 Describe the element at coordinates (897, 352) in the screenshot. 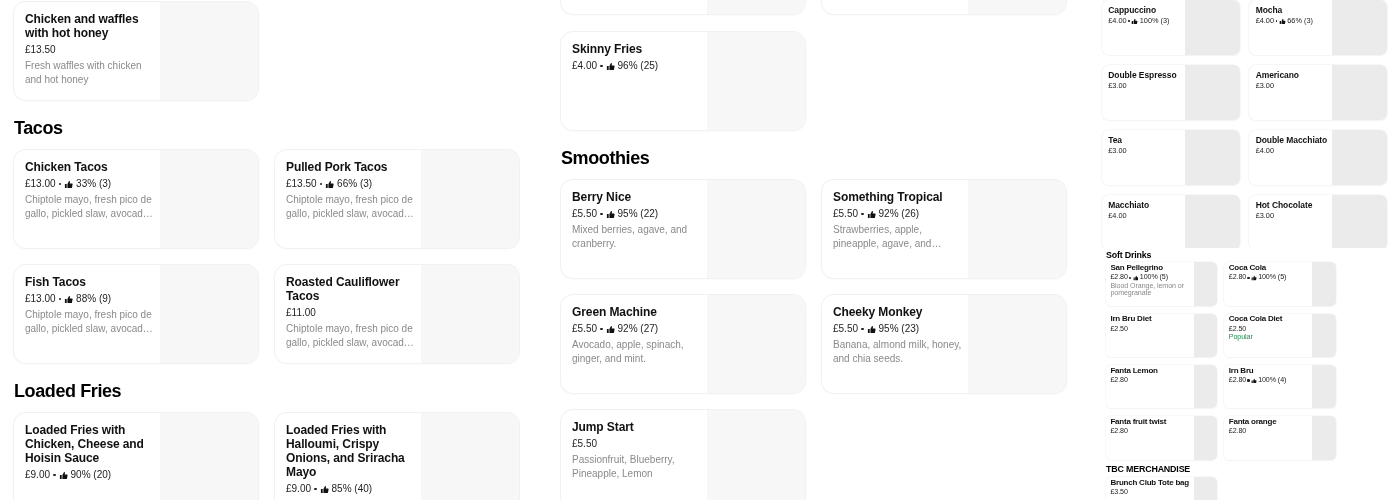

I see `item-description: Banana, almond milk, honey, and chia seeds.` at that location.